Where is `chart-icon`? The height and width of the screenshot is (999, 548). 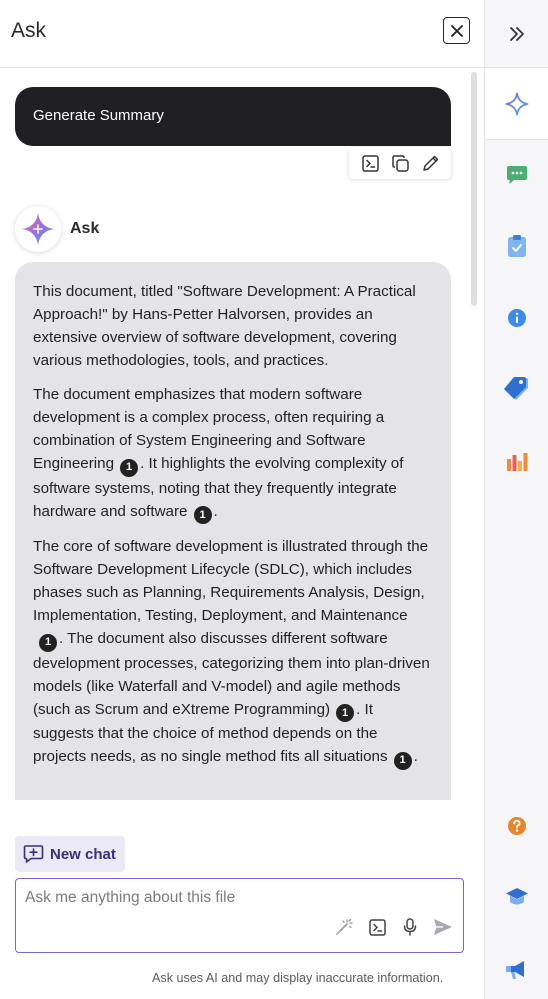 chart-icon is located at coordinates (517, 462).